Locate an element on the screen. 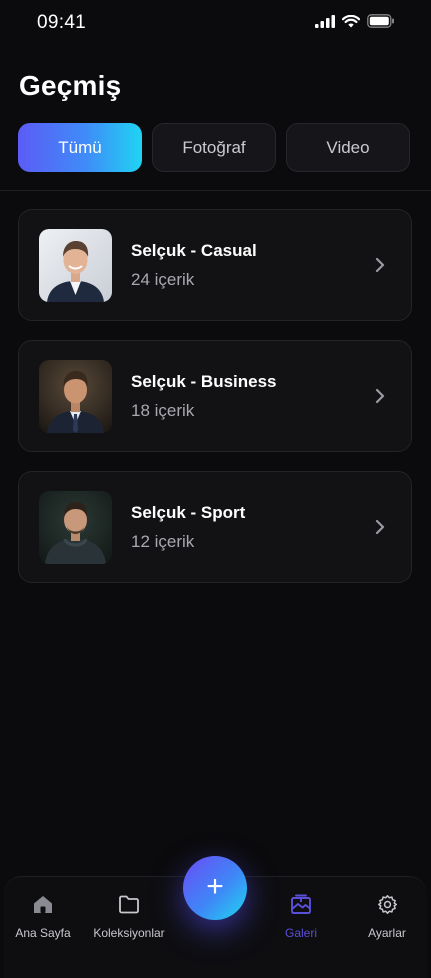 The width and height of the screenshot is (431, 978). filter-tabs: Tümü Fotoğraf Video is located at coordinates (214, 147).